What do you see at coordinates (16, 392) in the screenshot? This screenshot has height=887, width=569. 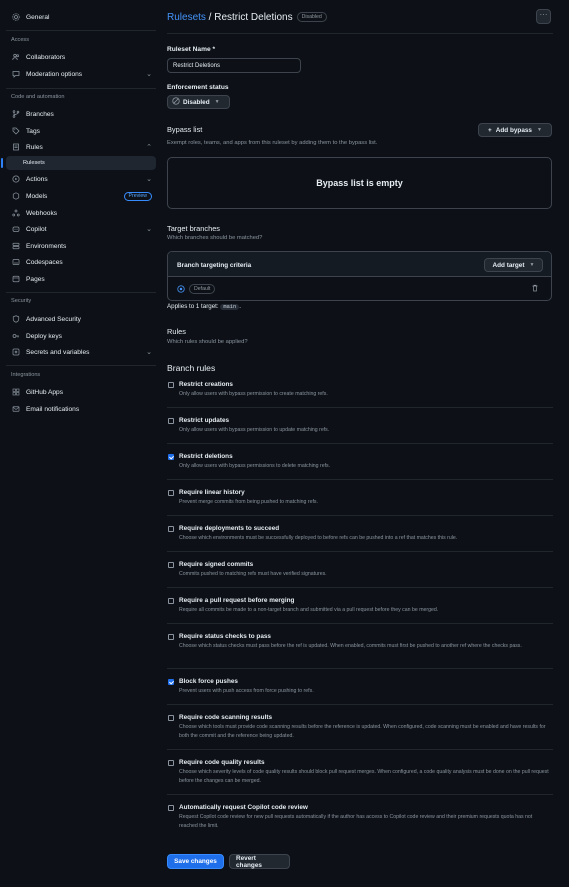 I see `apps-icon` at bounding box center [16, 392].